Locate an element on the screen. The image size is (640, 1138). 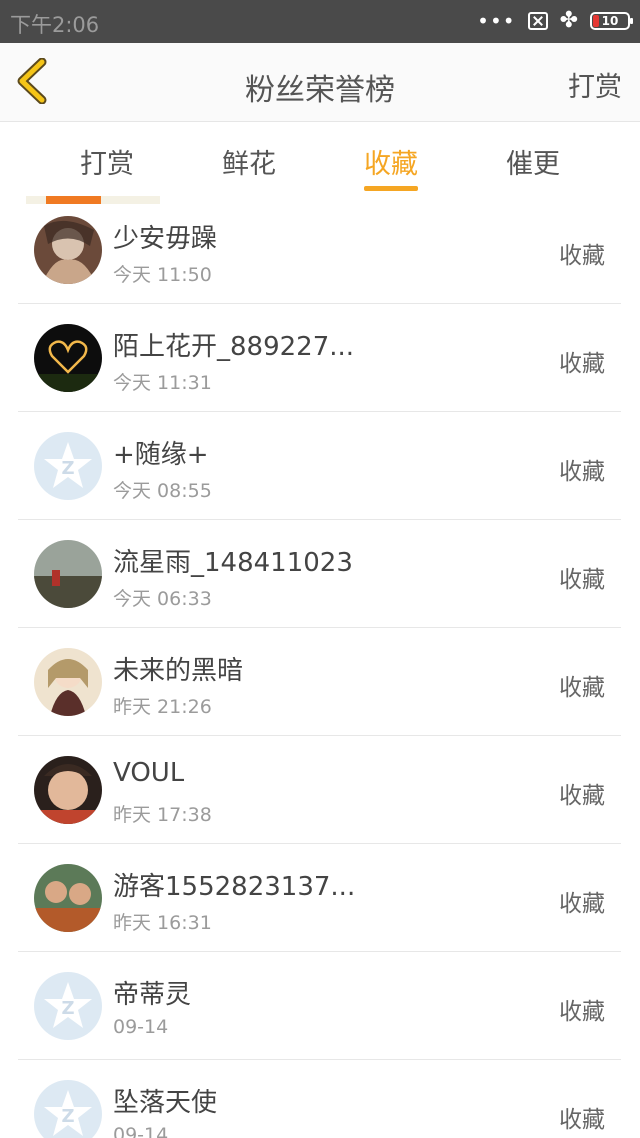
list-item: 未来的黑暗 昨天 21:26 收藏 is located at coordinates (319, 682).